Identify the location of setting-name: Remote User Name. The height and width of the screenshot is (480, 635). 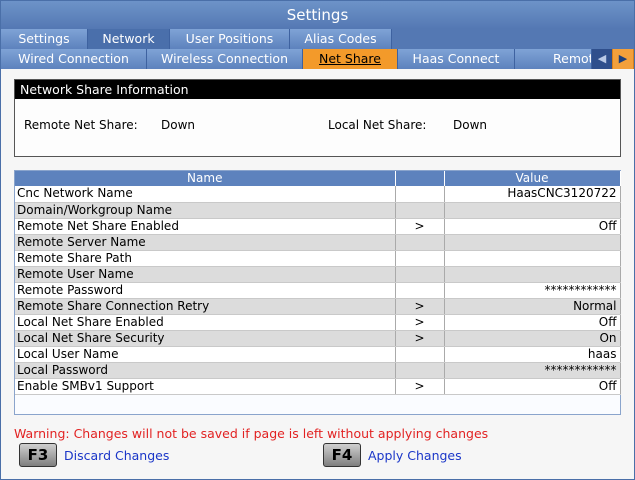
(205, 274).